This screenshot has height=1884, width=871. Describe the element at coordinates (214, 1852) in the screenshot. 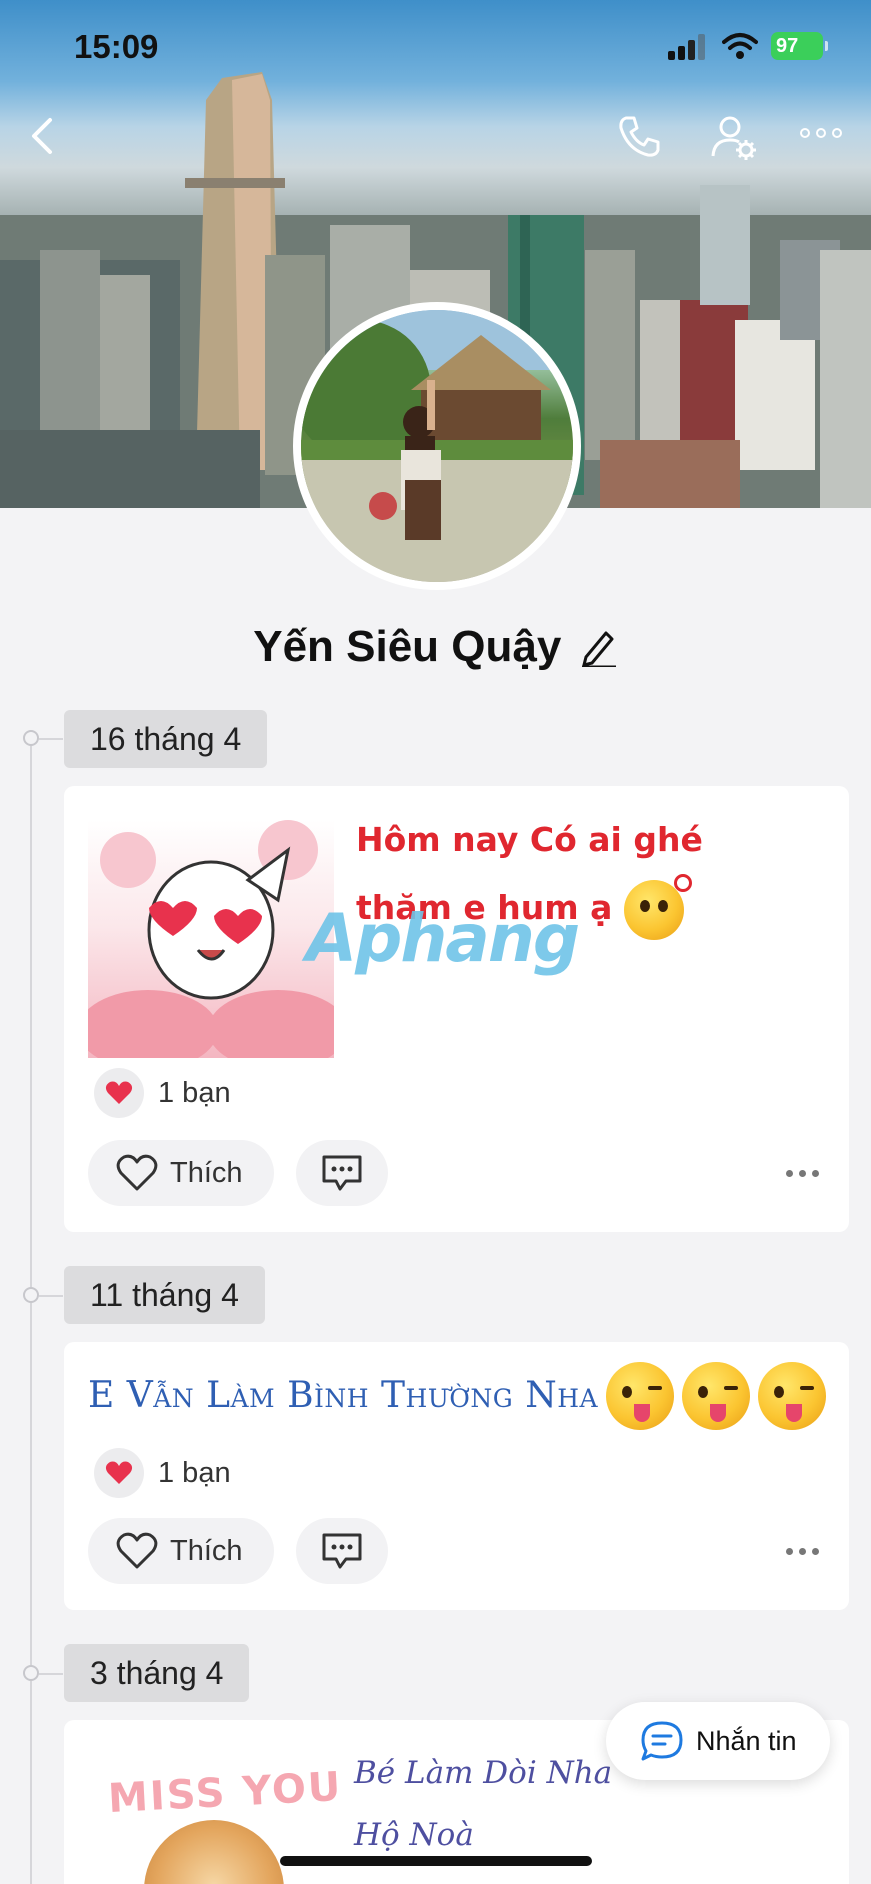

I see `dog-sticker-image` at that location.